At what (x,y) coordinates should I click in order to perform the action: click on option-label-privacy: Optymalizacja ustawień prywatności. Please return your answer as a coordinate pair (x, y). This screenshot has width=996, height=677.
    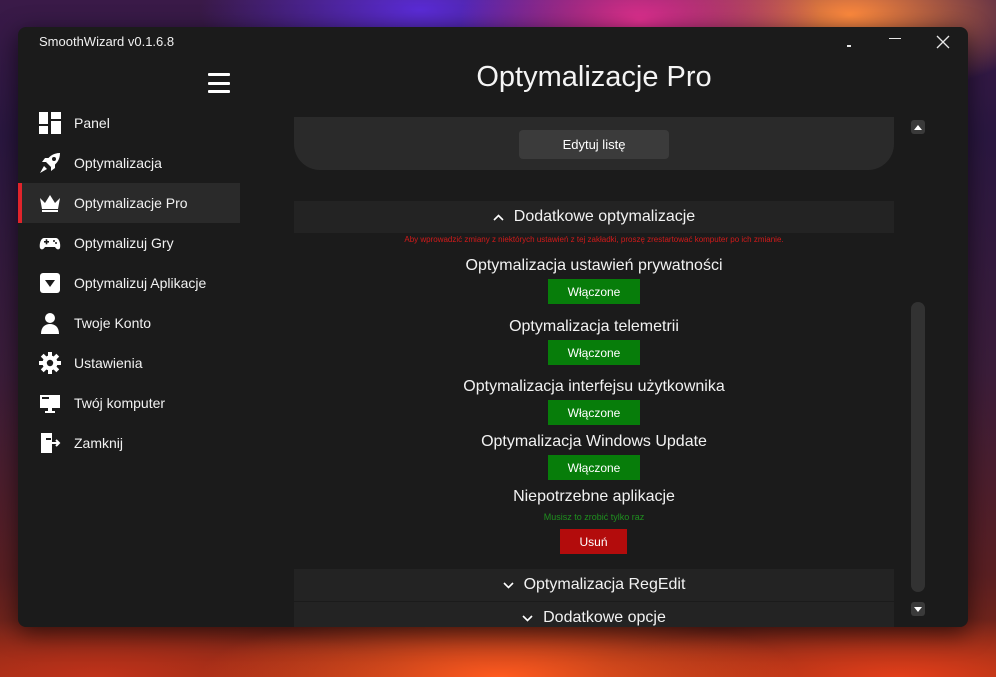
    Looking at the image, I should click on (594, 265).